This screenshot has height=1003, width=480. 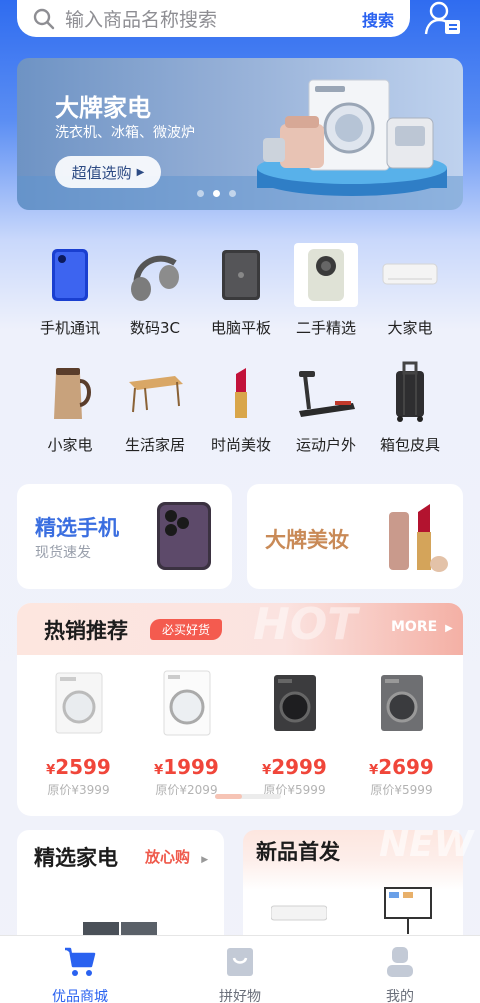 What do you see at coordinates (120, 890) in the screenshot?
I see `appliances-section: 精选家电 放心购 ▶` at bounding box center [120, 890].